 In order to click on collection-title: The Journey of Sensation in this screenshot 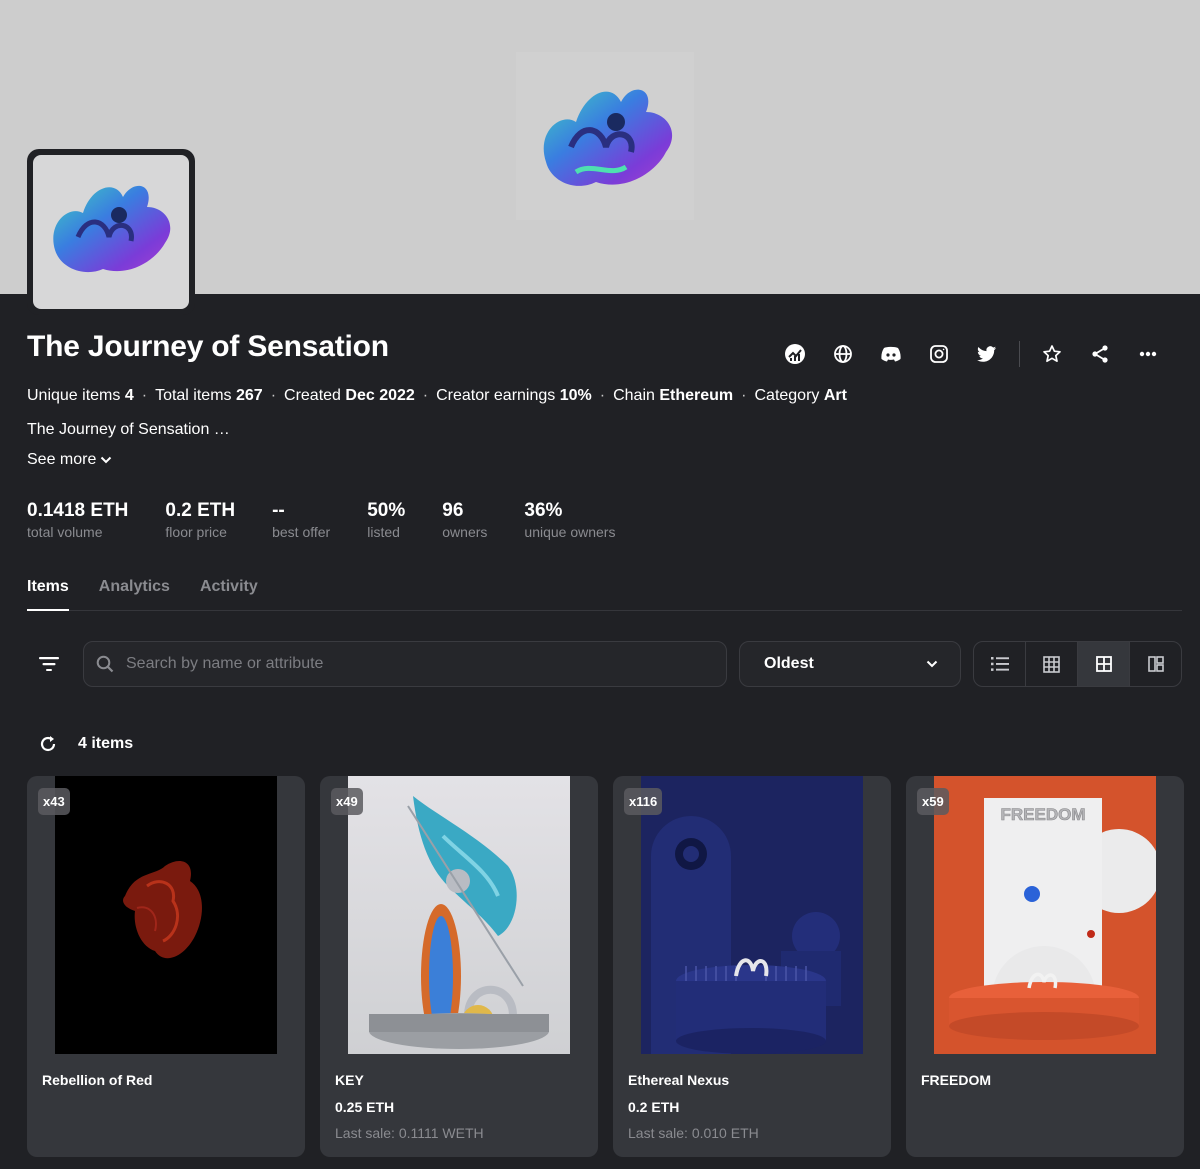, I will do `click(208, 346)`.